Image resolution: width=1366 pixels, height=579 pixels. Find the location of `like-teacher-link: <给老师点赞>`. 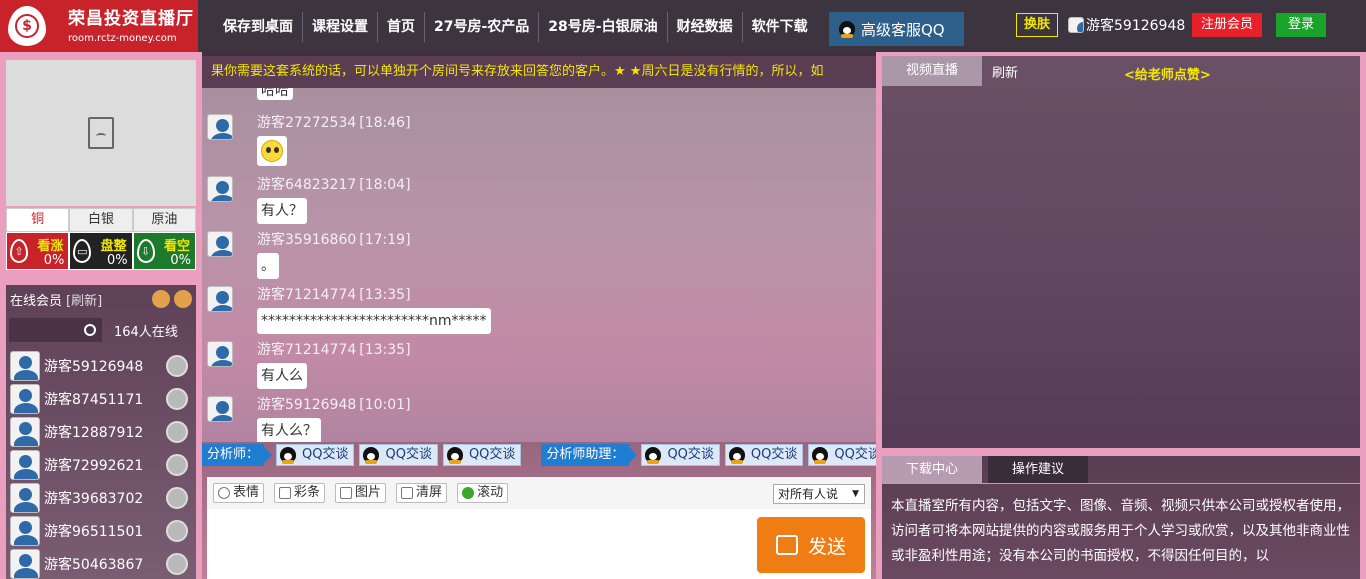

like-teacher-link: <给老师点赞> is located at coordinates (1167, 73).